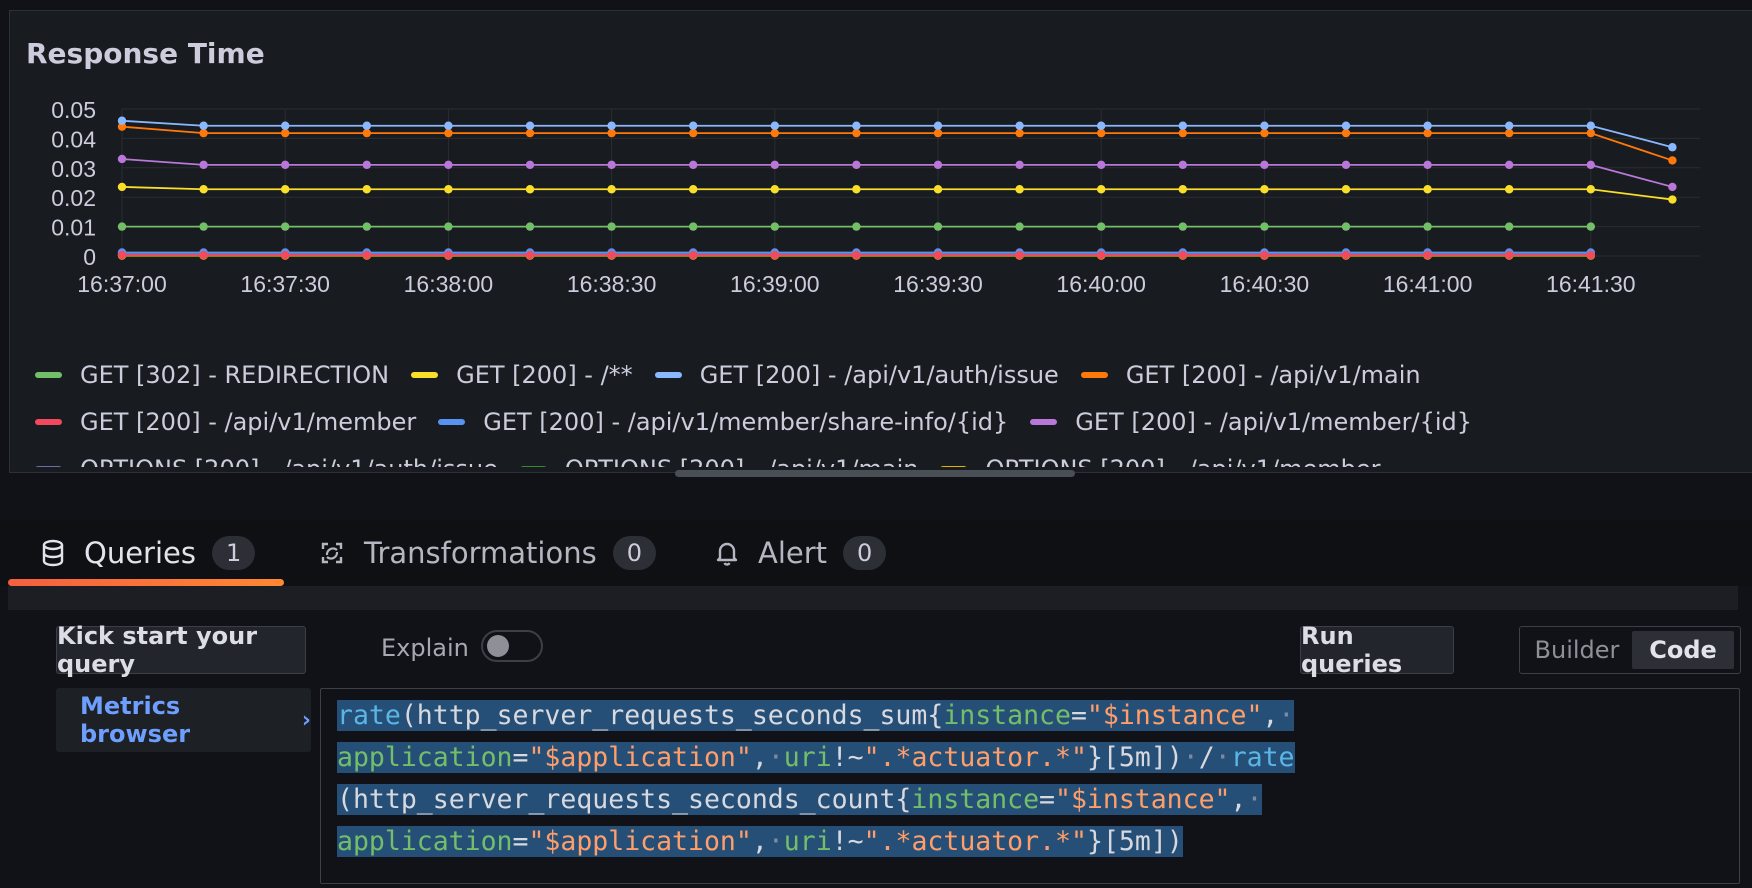  Describe the element at coordinates (742, 461) in the screenshot. I see `legend-label: OPTIONS [200] - /api/v1/main` at that location.